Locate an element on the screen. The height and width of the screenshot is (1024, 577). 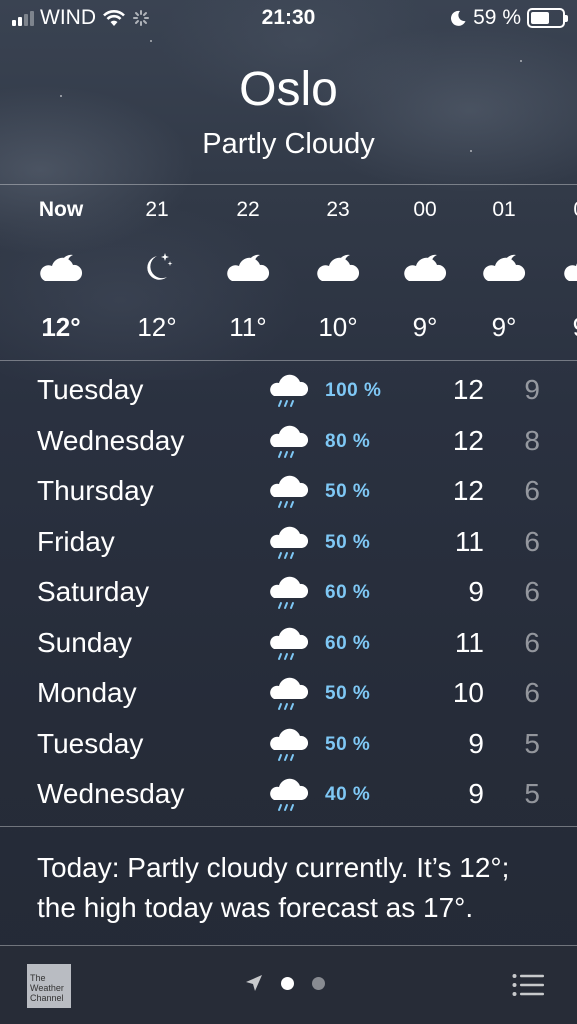
status-bar: WIND 21:30 59 % is located at coordinates (288, 19).